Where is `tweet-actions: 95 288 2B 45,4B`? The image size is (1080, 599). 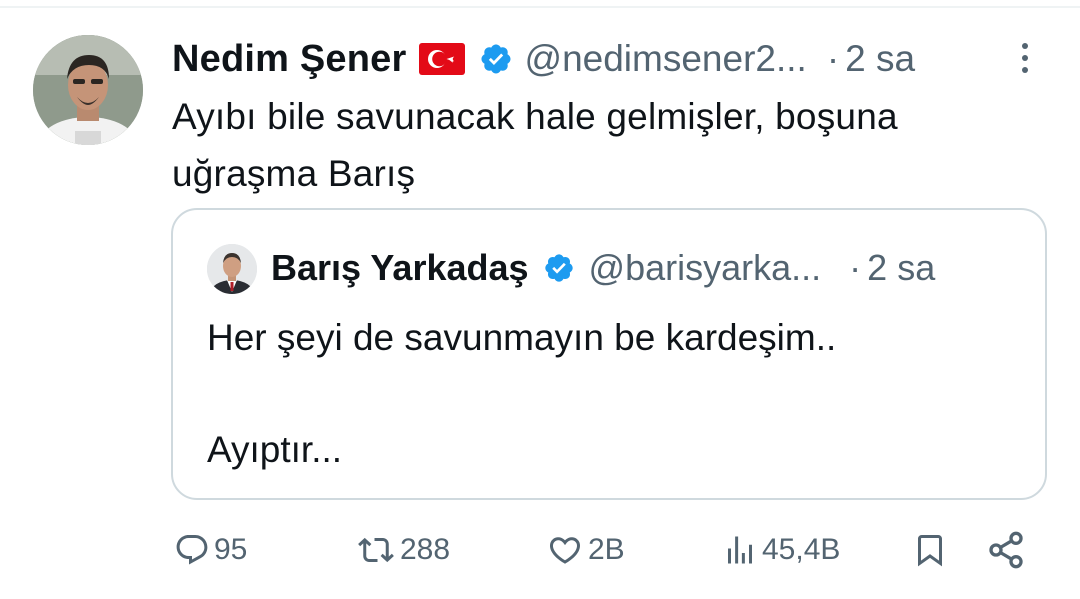
tweet-actions: 95 288 2B 45,4B is located at coordinates (540, 550).